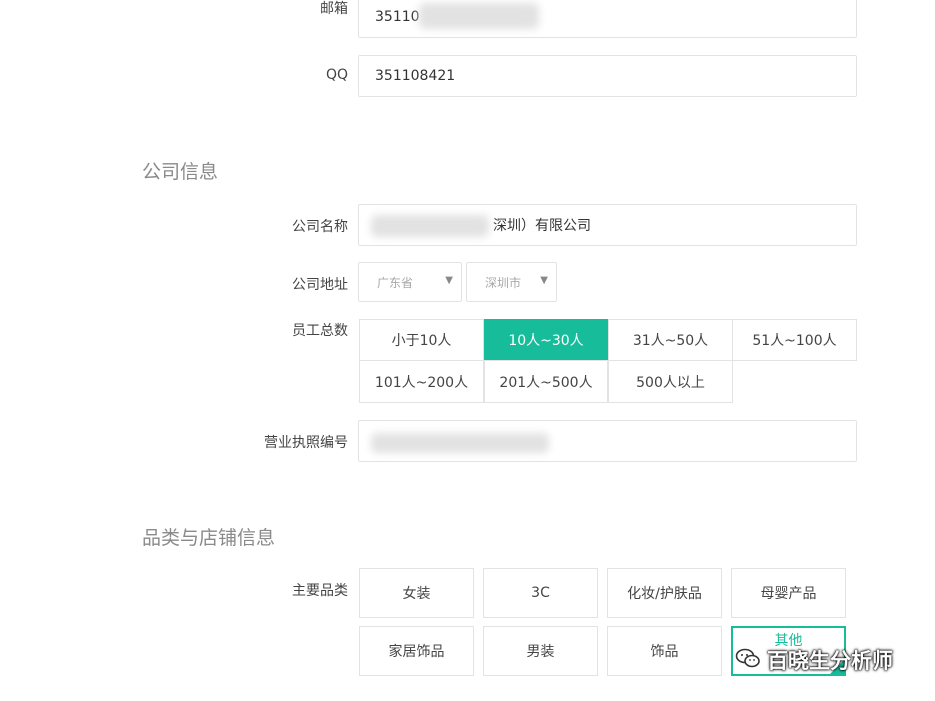  Describe the element at coordinates (336, 75) in the screenshot. I see `qq-label: QQ` at that location.